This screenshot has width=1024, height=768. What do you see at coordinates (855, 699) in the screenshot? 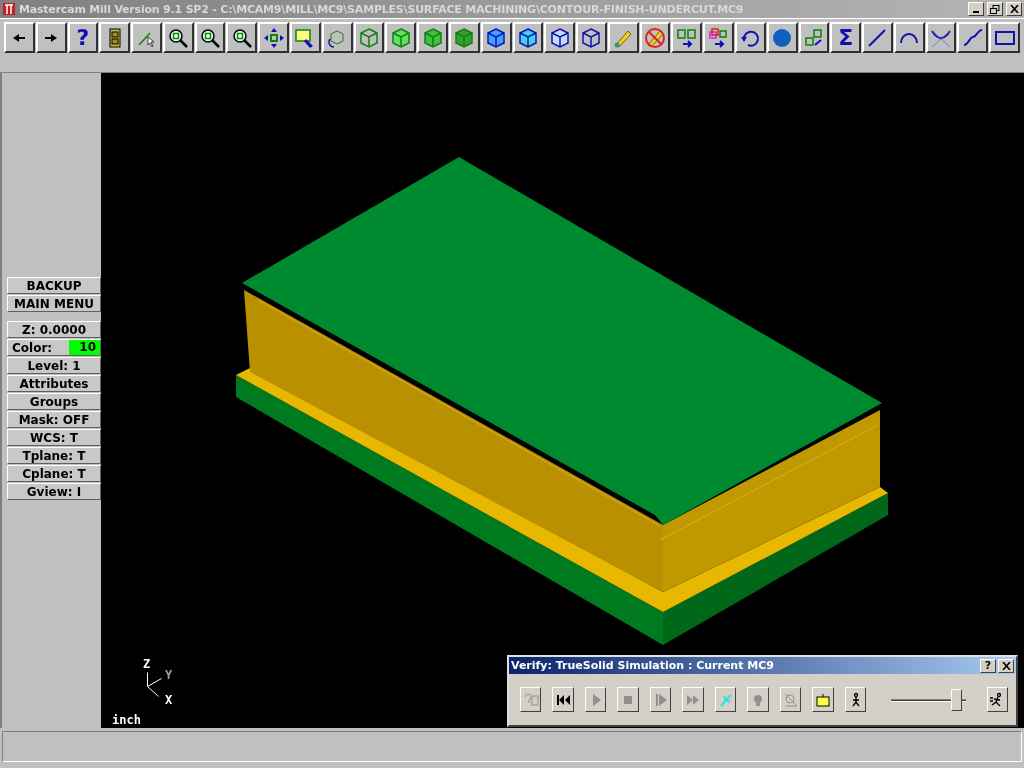
I see `walk-button` at bounding box center [855, 699].